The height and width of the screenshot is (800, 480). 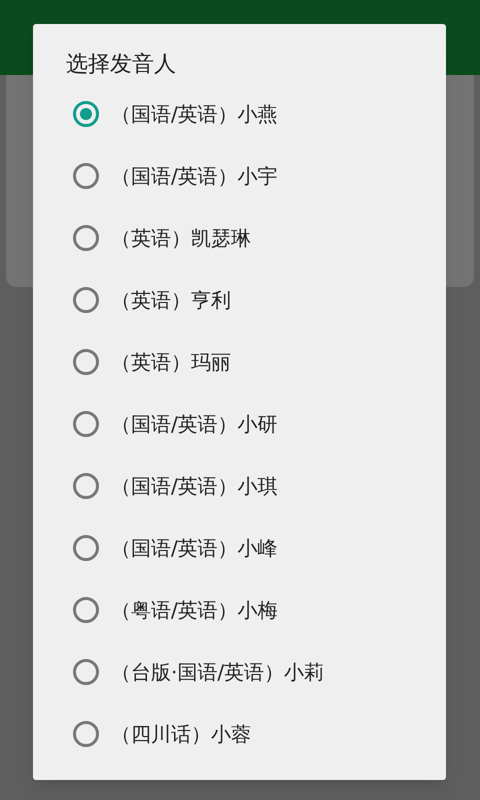 I want to click on radio-option: （国语/英语）小燕, so click(x=239, y=114).